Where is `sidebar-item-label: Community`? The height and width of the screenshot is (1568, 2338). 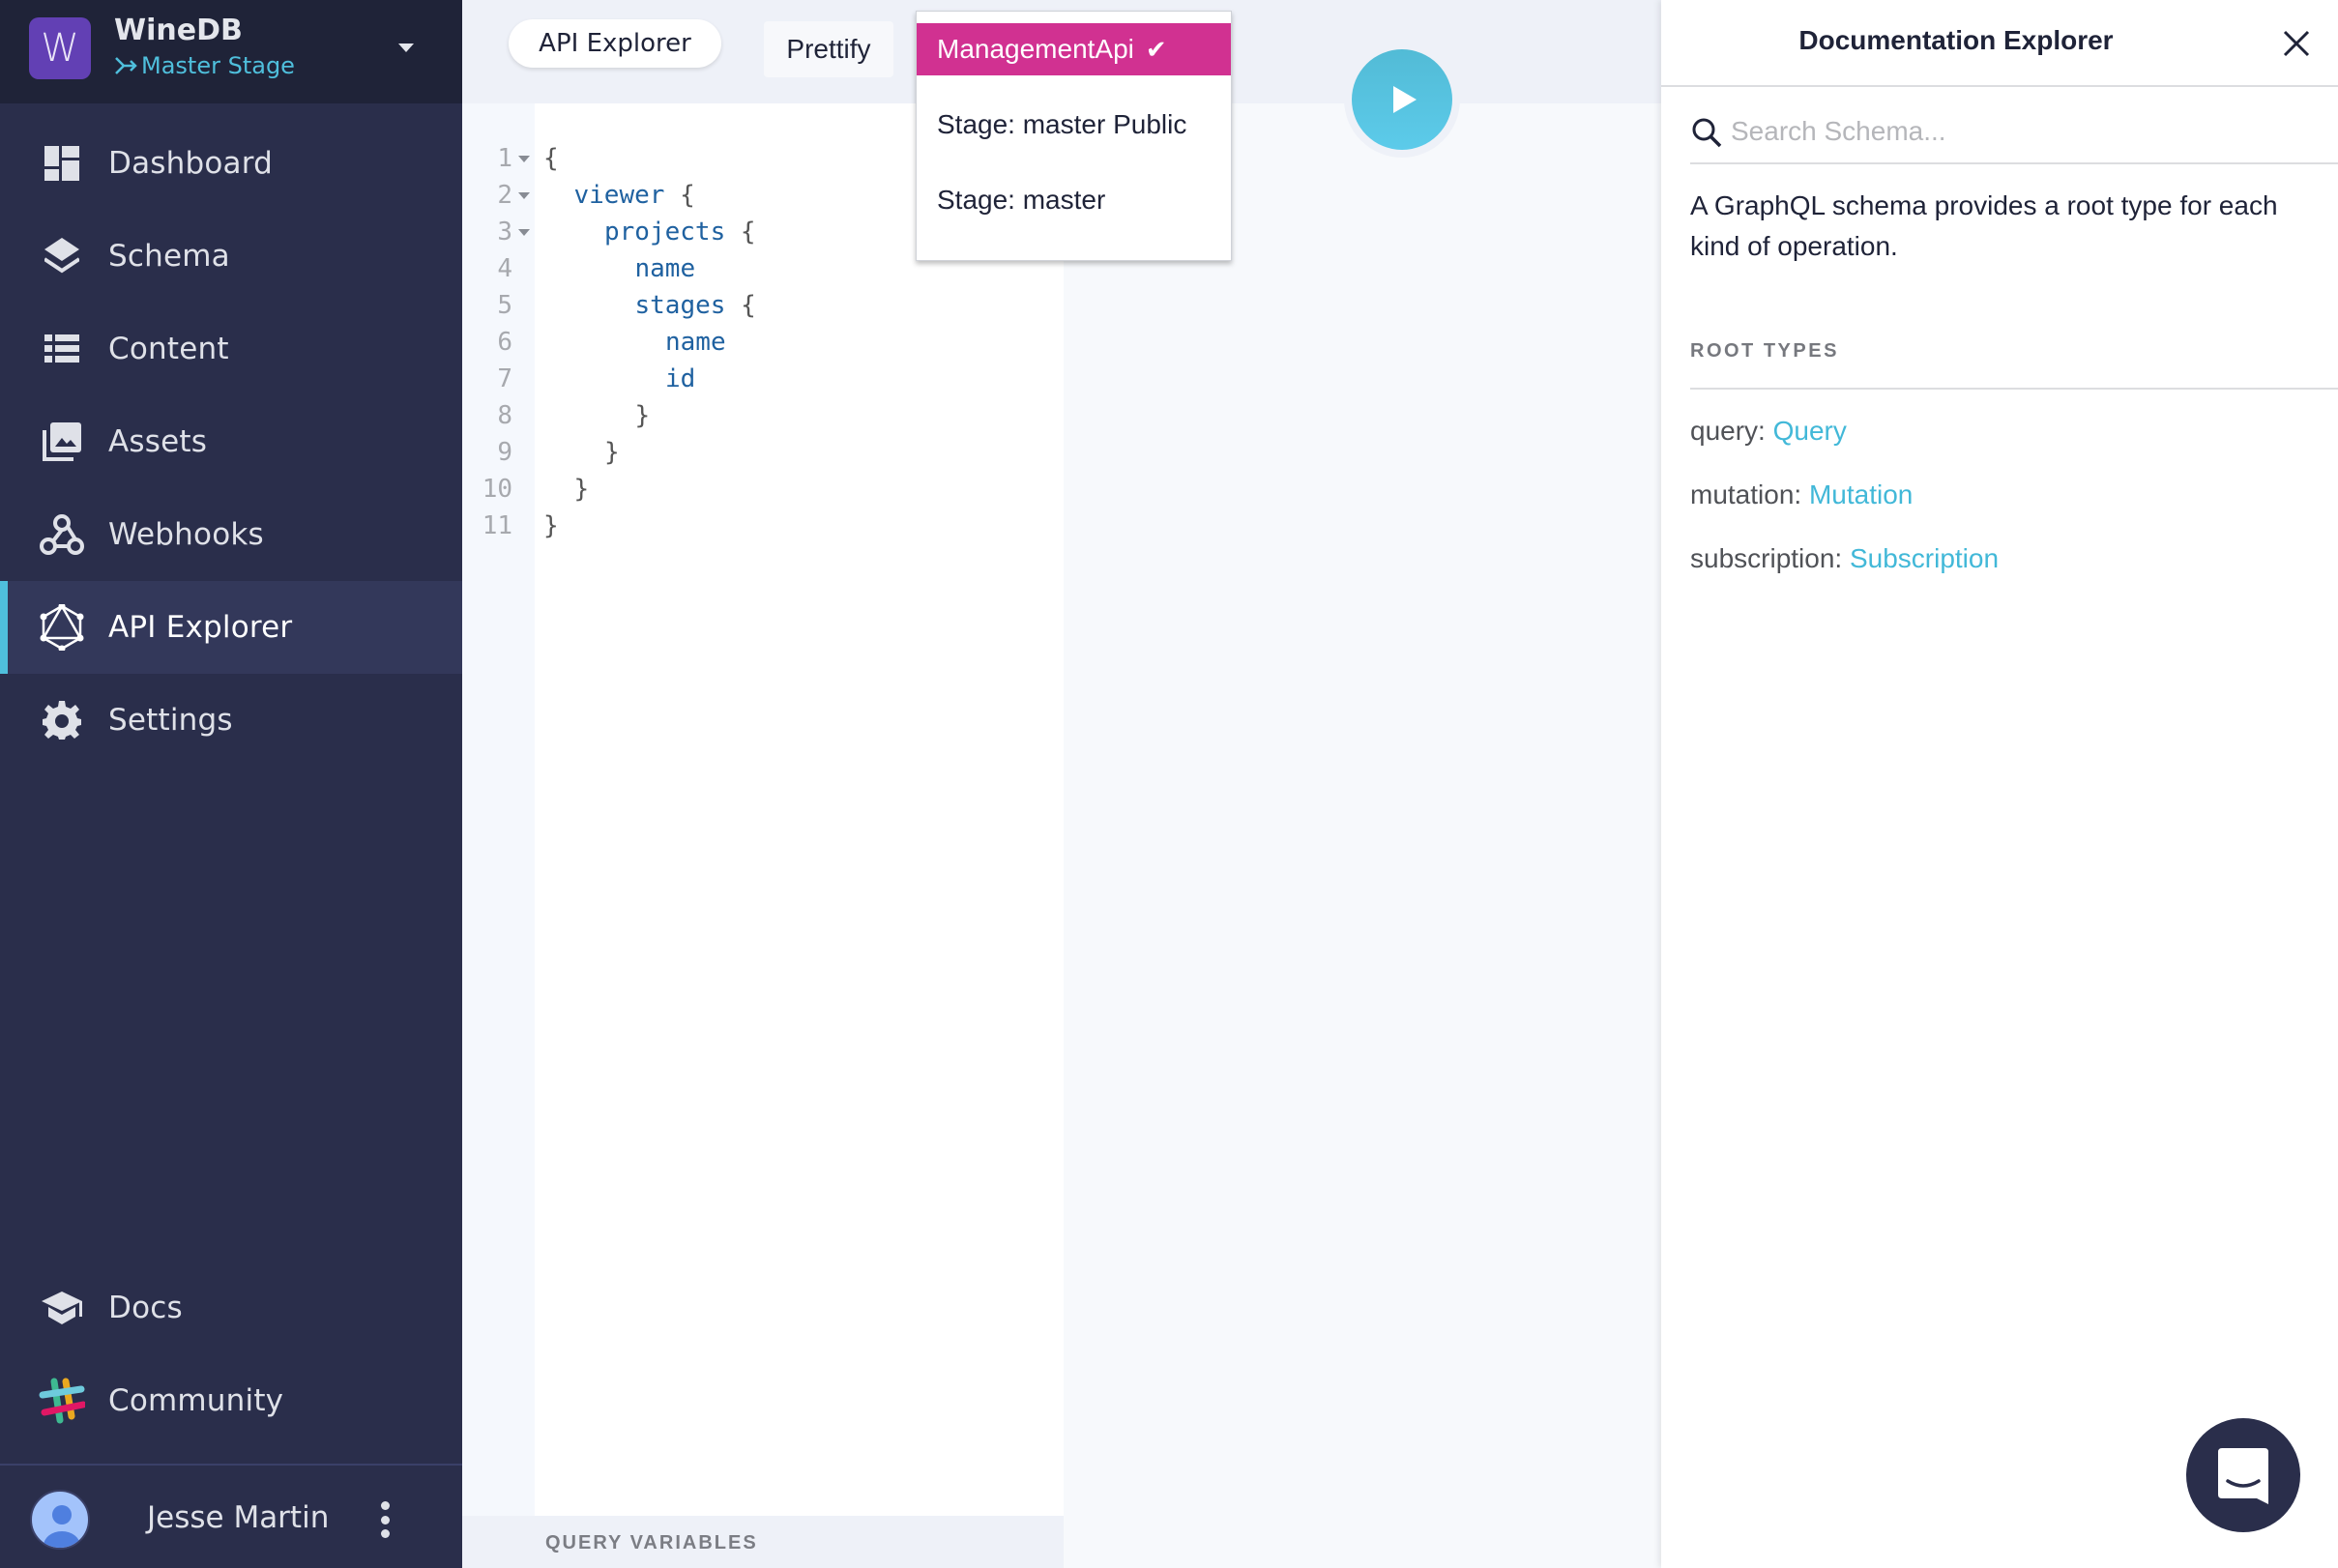
sidebar-item-label: Community is located at coordinates (196, 1400).